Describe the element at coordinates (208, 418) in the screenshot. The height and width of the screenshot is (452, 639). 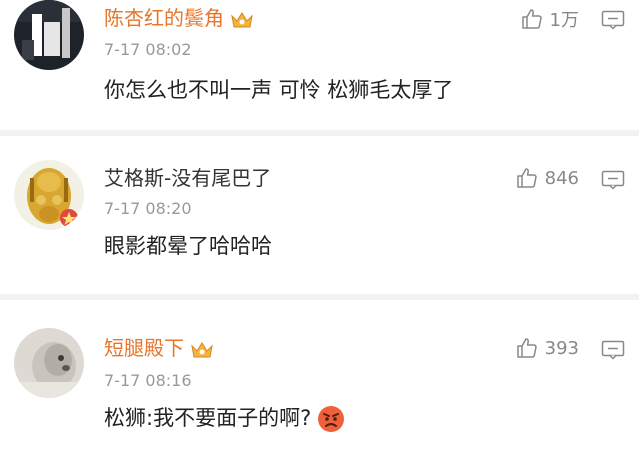
I see `comment-text-body: 松狮:我不要面子的啊?` at that location.